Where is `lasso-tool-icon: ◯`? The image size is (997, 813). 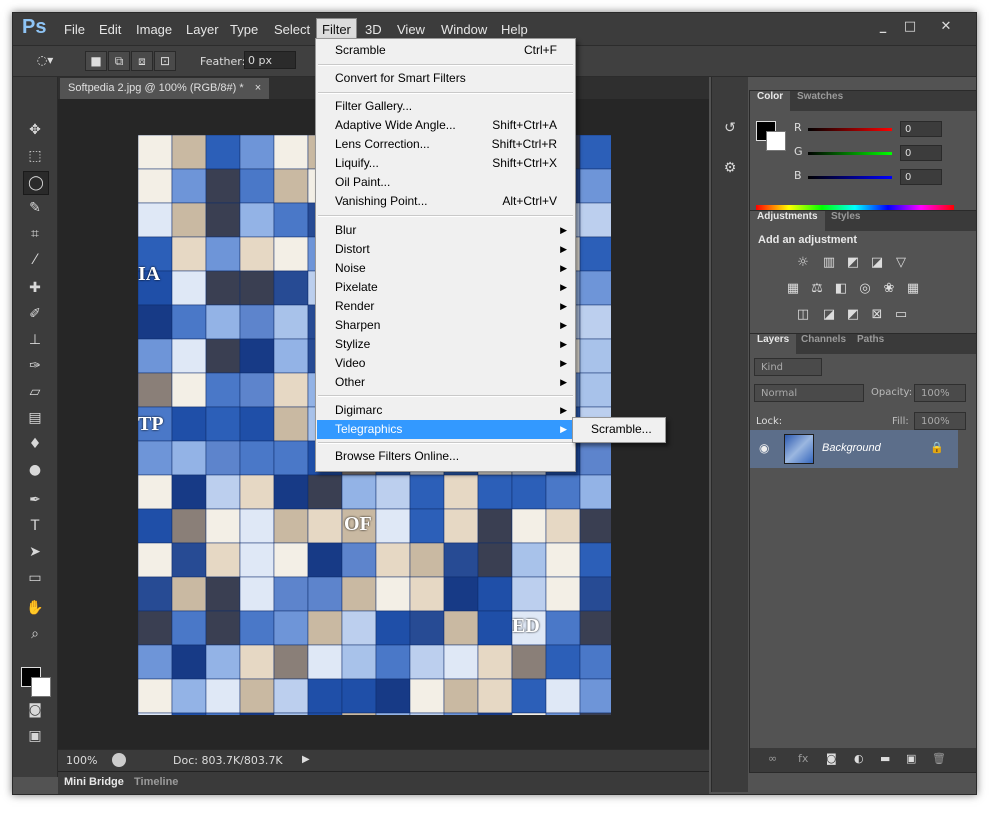
lasso-tool-icon: ◯ is located at coordinates (36, 183).